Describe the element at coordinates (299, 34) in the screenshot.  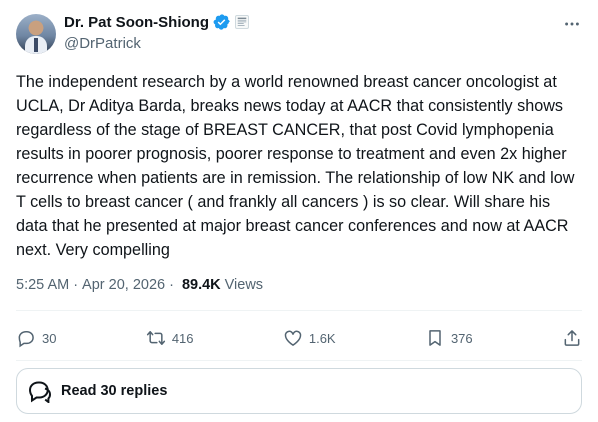
I see `tweet-header: Dr. Pat Soon-Shiong @DrPatrick` at that location.